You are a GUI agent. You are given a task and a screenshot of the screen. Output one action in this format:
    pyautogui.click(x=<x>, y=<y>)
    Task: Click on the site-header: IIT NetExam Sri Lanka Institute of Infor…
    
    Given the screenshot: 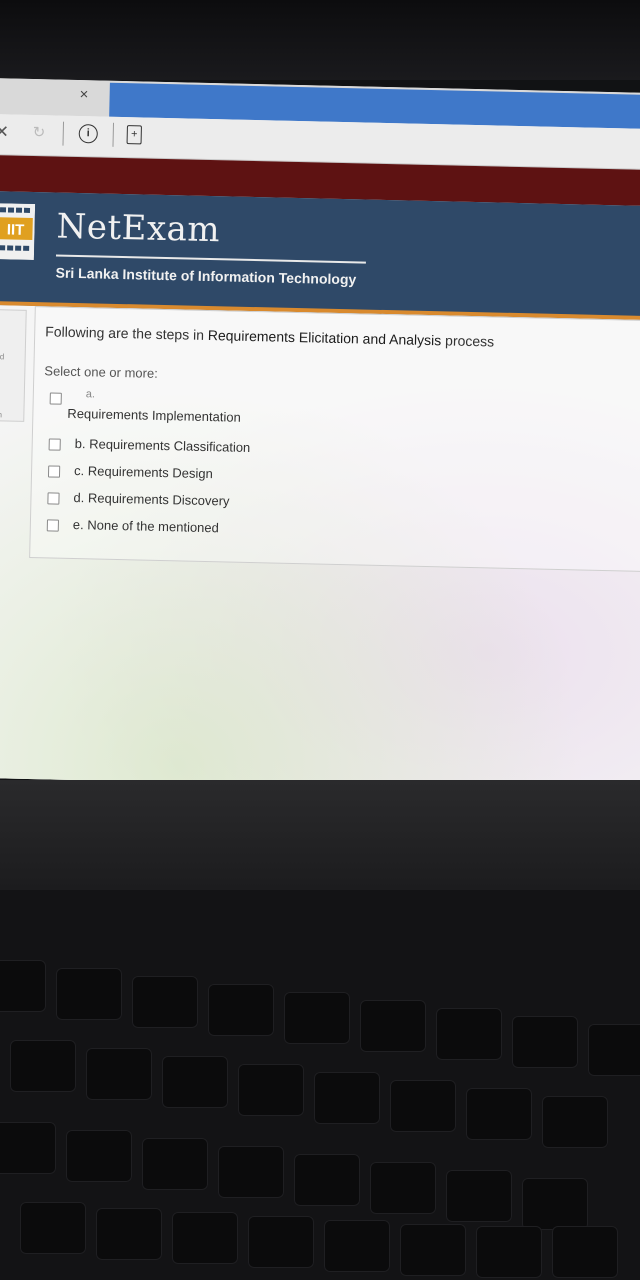 What is the action you would take?
    pyautogui.click(x=320, y=255)
    